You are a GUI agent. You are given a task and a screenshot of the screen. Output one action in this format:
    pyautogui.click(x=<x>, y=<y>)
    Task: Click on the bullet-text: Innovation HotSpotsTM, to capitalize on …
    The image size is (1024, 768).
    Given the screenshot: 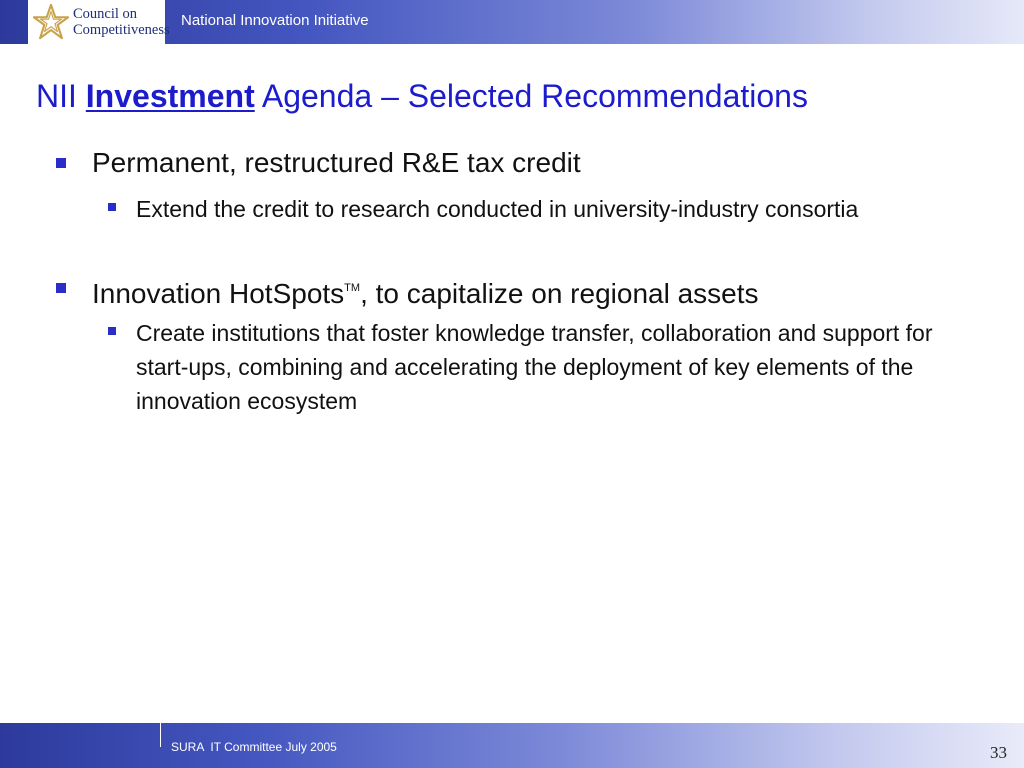 What is the action you would take?
    pyautogui.click(x=425, y=291)
    